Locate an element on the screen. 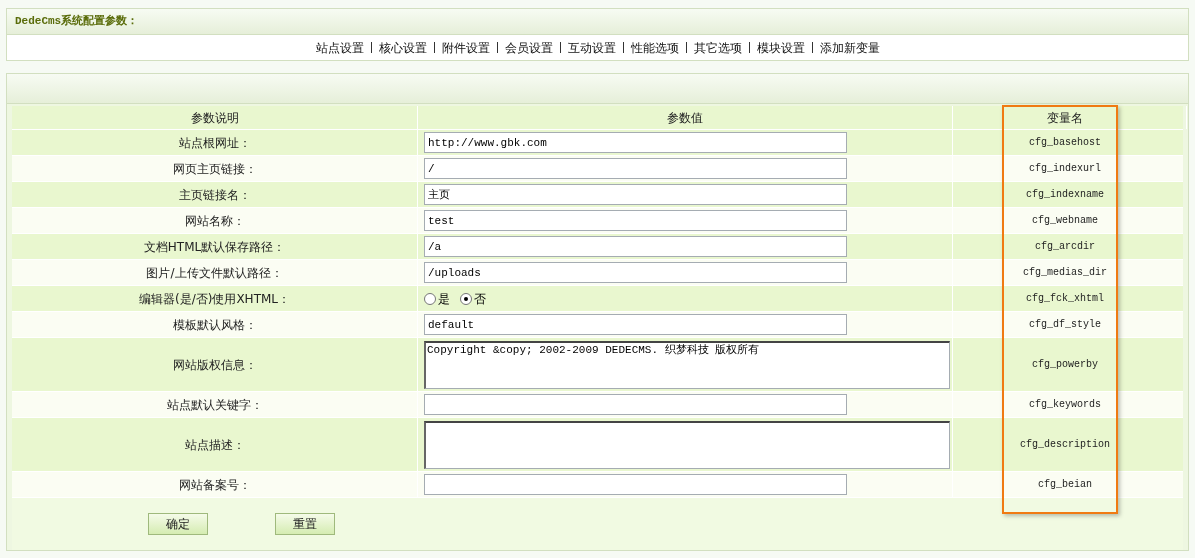  column-header: 参数说明 is located at coordinates (214, 118).